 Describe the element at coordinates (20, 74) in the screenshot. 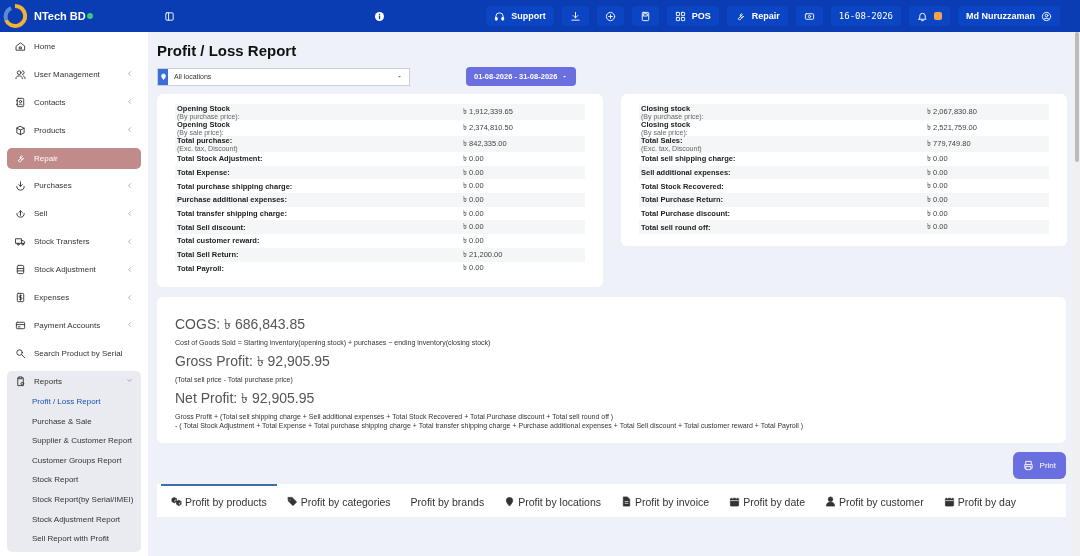

I see `users-icon` at that location.